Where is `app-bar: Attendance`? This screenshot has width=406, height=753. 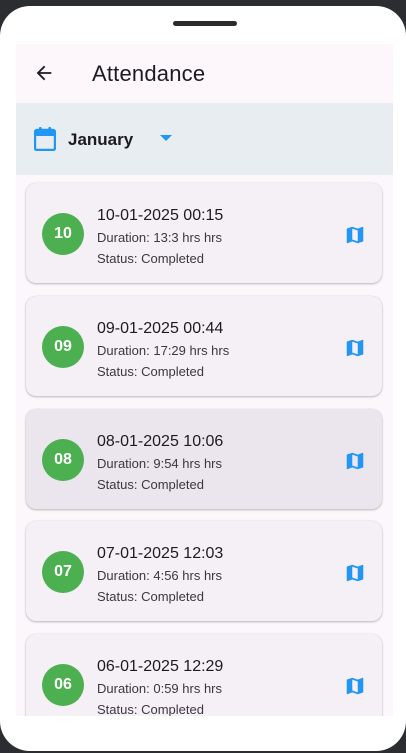 app-bar: Attendance is located at coordinates (204, 73).